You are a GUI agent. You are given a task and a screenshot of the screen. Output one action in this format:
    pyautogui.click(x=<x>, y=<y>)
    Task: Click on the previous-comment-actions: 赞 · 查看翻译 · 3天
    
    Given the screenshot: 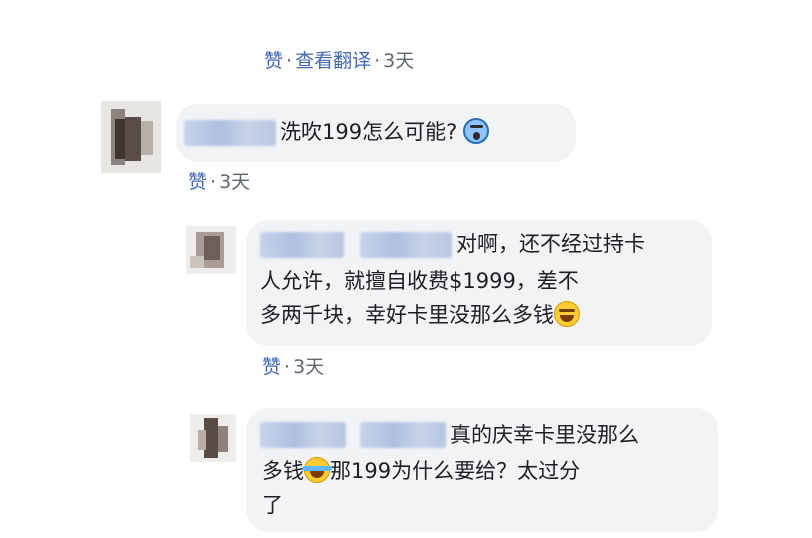 What is the action you would take?
    pyautogui.click(x=339, y=59)
    